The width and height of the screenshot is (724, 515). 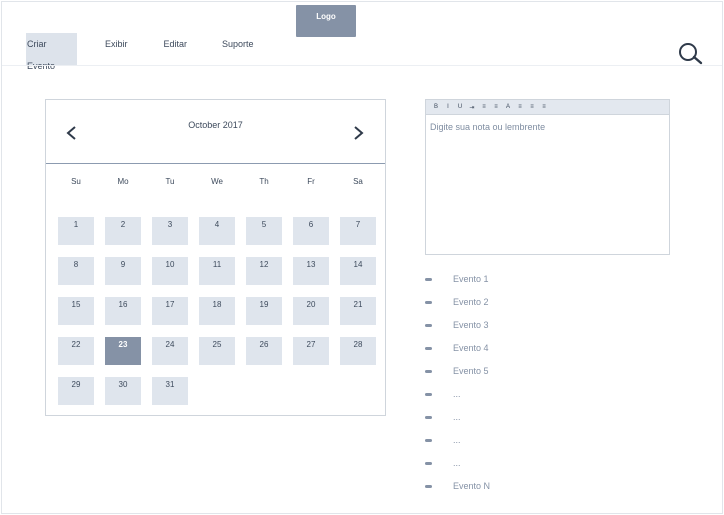 I want to click on indent-icon: ⇥, so click(x=472, y=107).